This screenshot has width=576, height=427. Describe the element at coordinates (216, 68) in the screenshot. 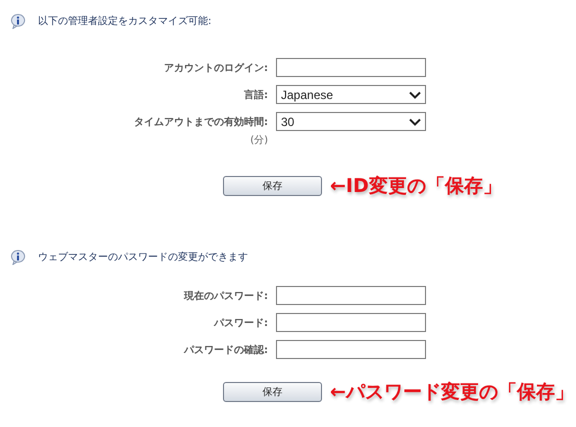

I see `field-label: アカウントのログイン:` at that location.